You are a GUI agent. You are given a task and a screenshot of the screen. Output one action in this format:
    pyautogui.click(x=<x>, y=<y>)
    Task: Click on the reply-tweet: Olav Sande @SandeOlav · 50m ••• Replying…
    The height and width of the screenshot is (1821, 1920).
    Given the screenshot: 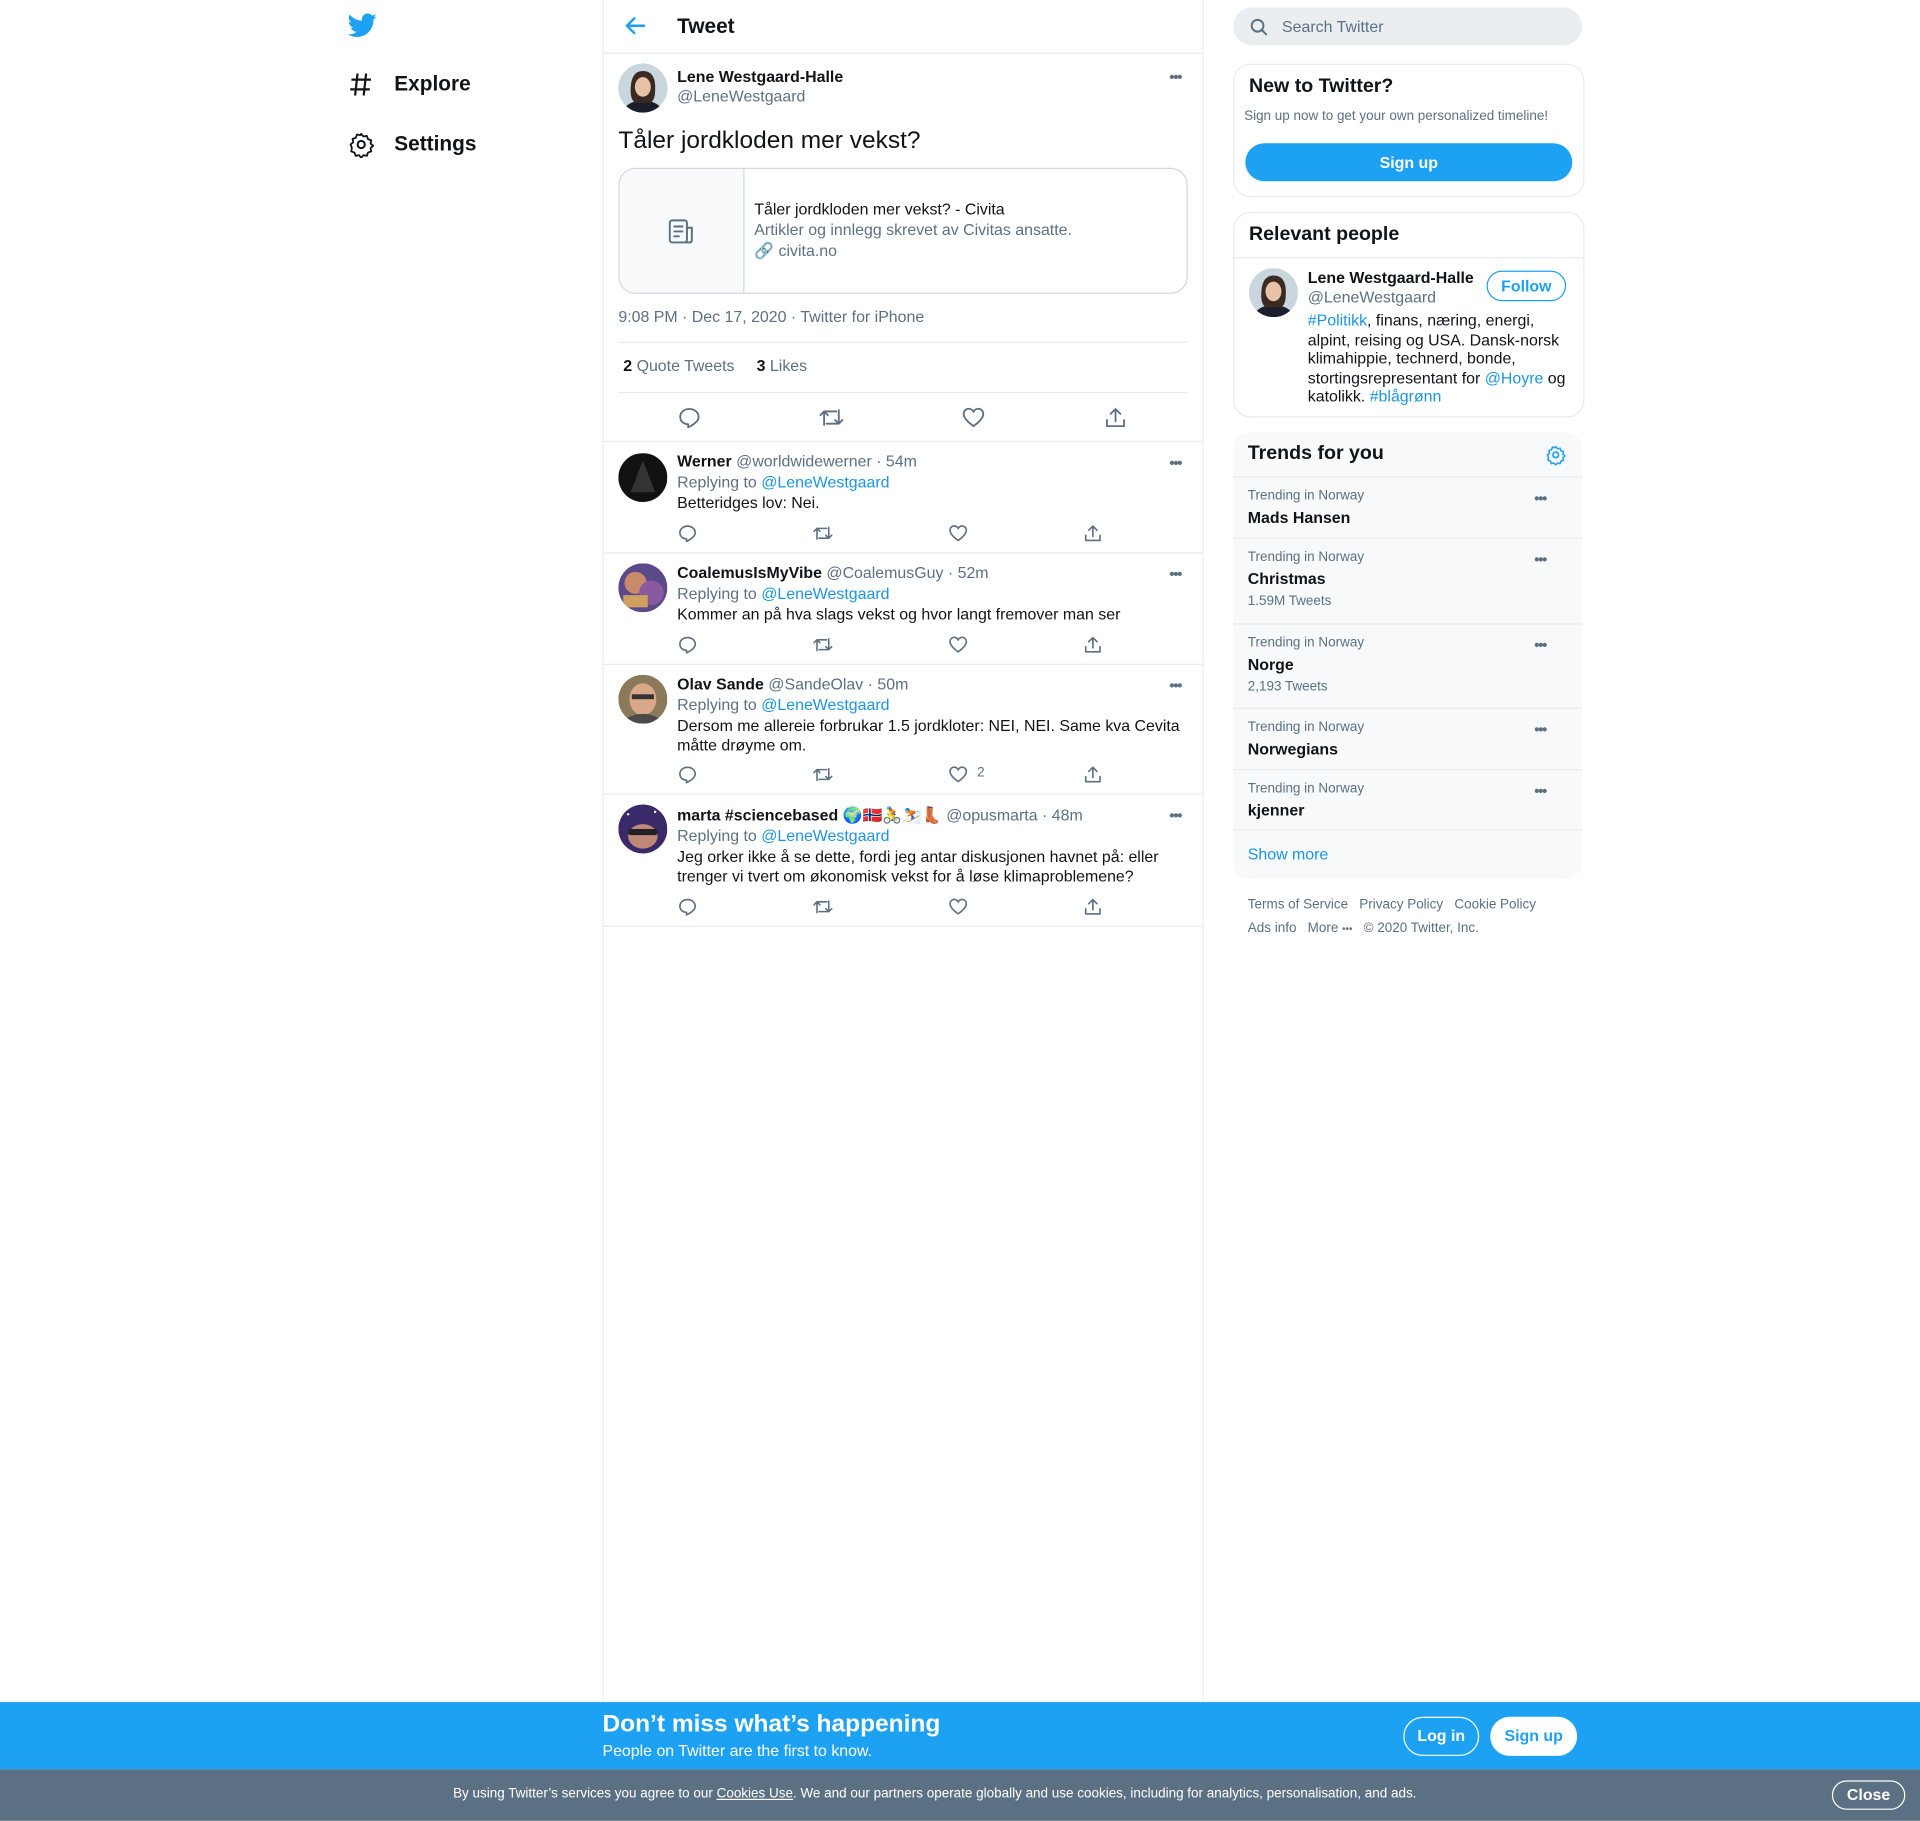 What is the action you would take?
    pyautogui.click(x=903, y=729)
    